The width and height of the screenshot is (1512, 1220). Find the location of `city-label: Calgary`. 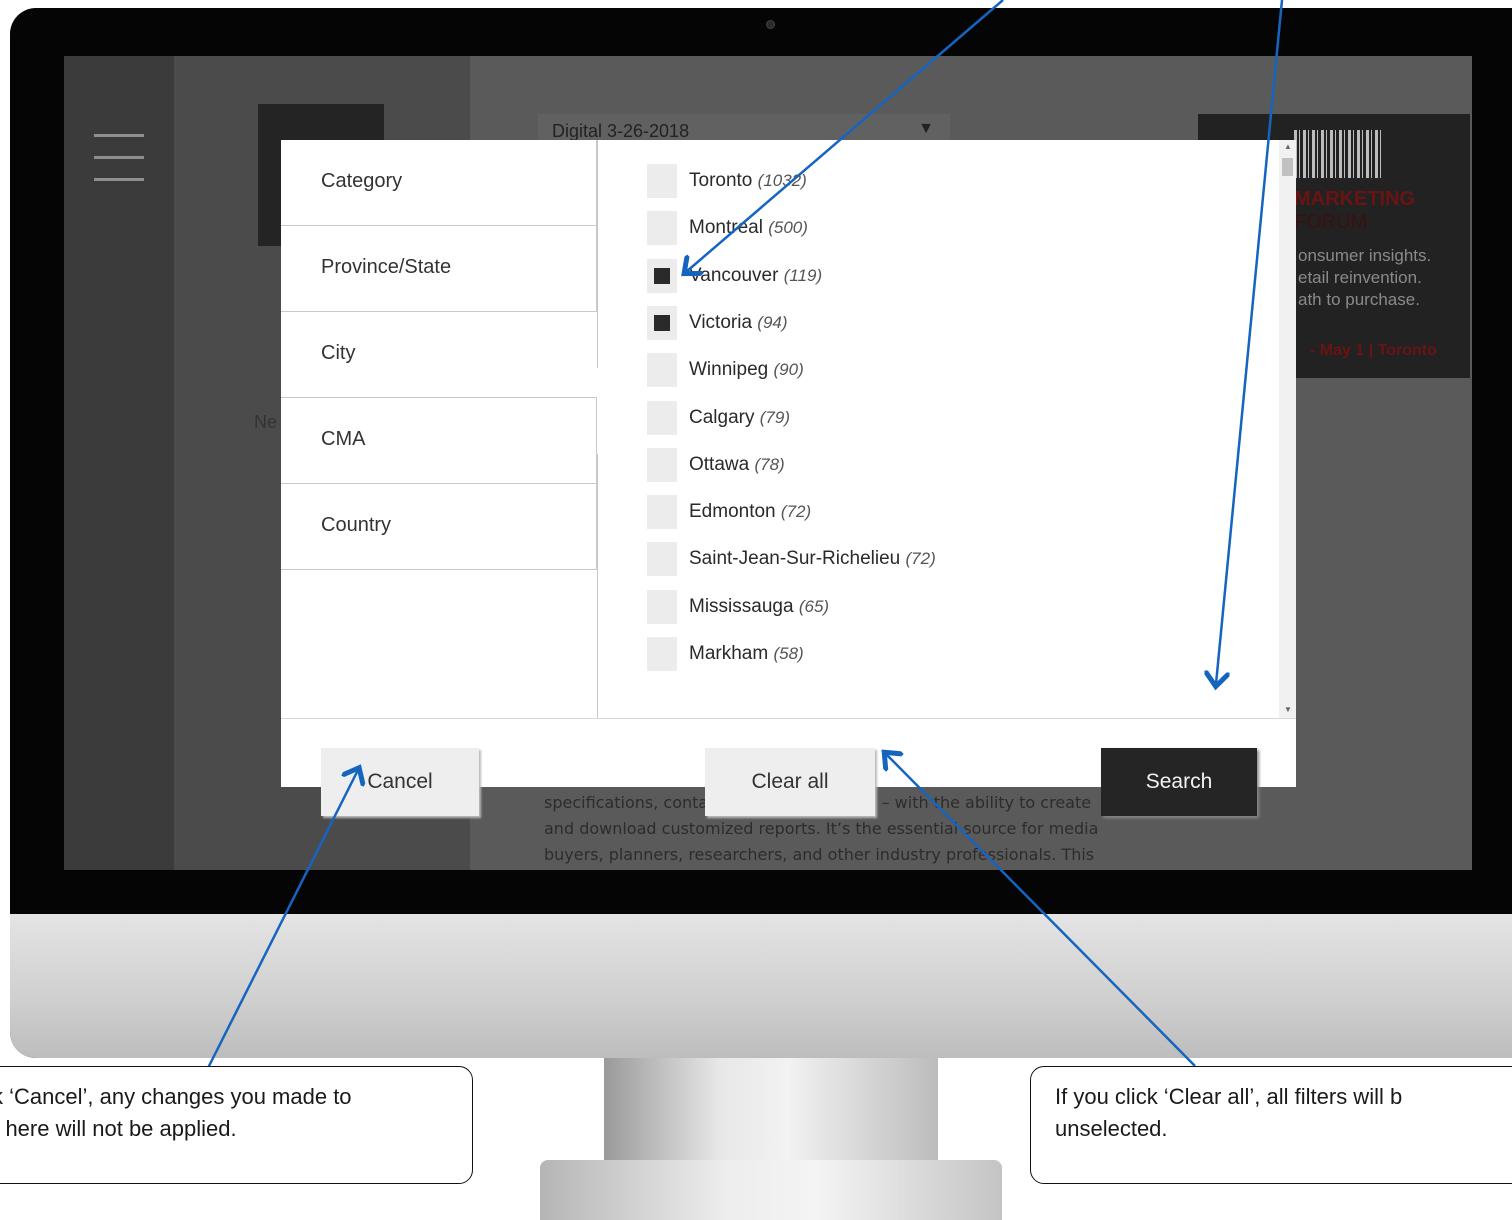

city-label: Calgary is located at coordinates (722, 417).